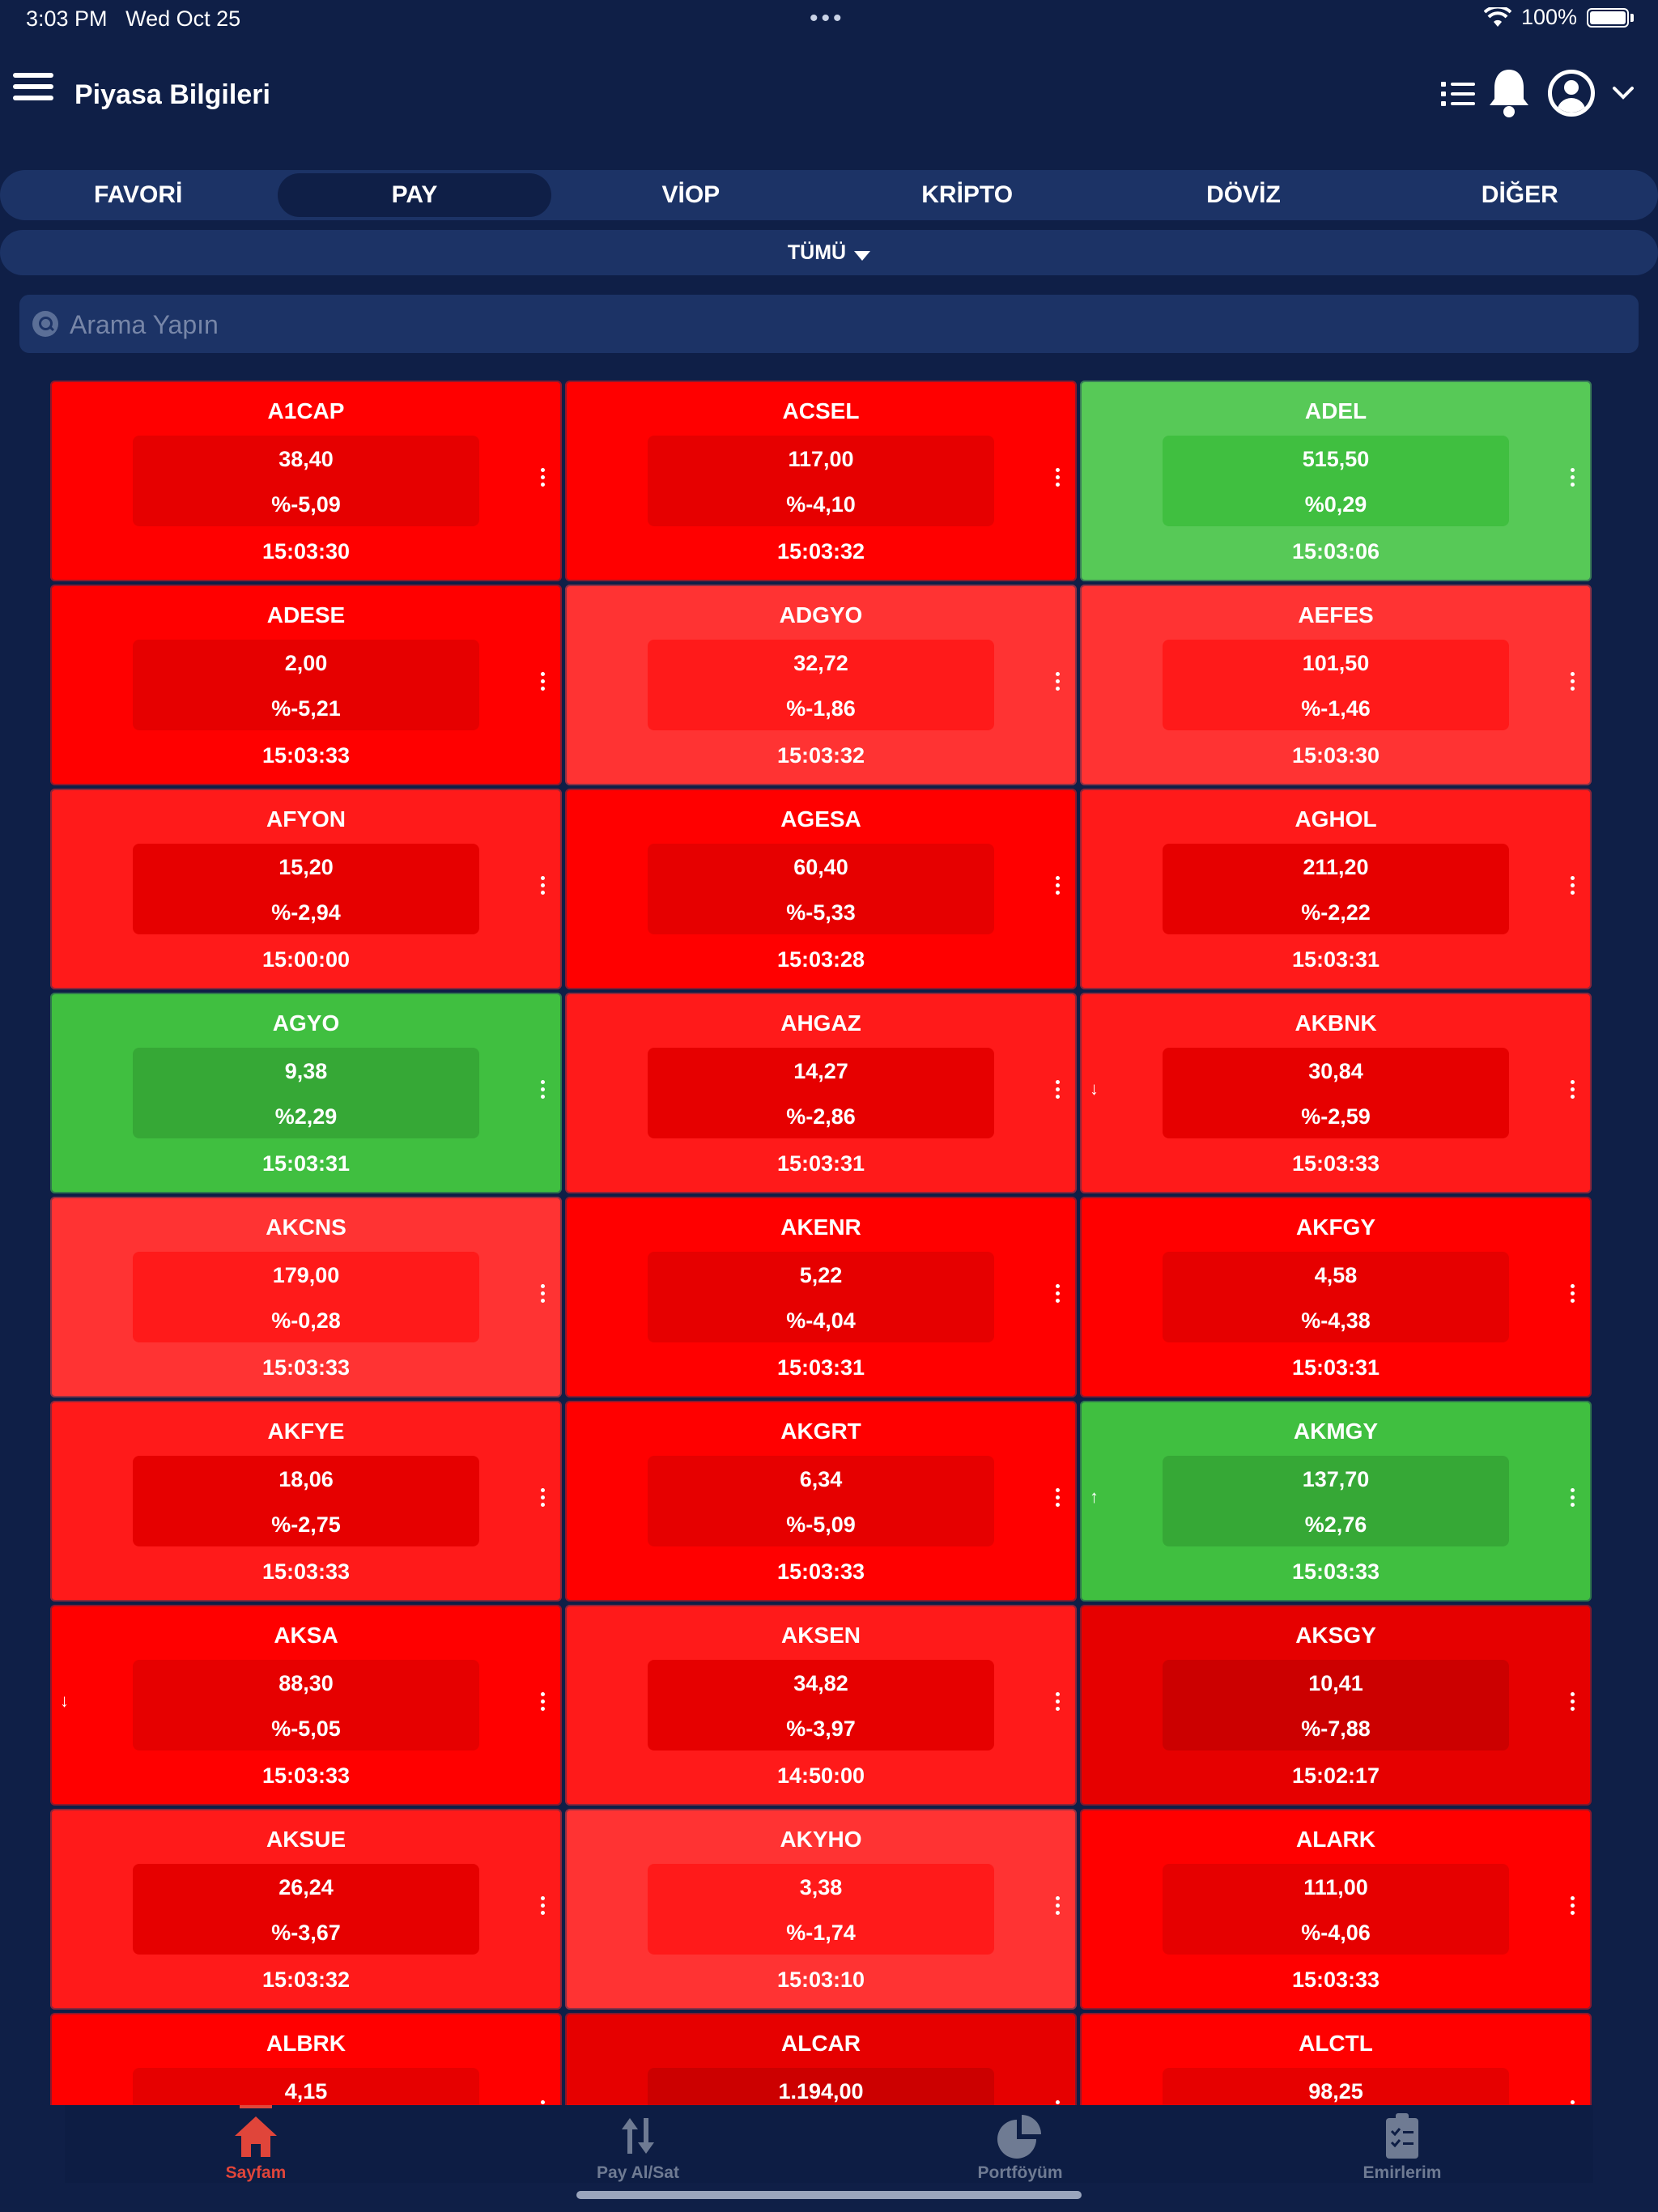  Describe the element at coordinates (821, 685) in the screenshot. I see `stock-tile: ADGYO 32,72 %-1,86 15:03:32` at that location.